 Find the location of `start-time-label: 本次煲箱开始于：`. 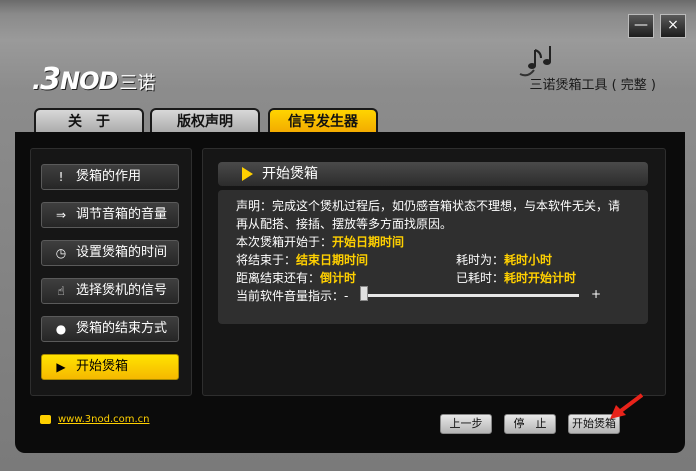

start-time-label: 本次煲箱开始于： is located at coordinates (284, 242).